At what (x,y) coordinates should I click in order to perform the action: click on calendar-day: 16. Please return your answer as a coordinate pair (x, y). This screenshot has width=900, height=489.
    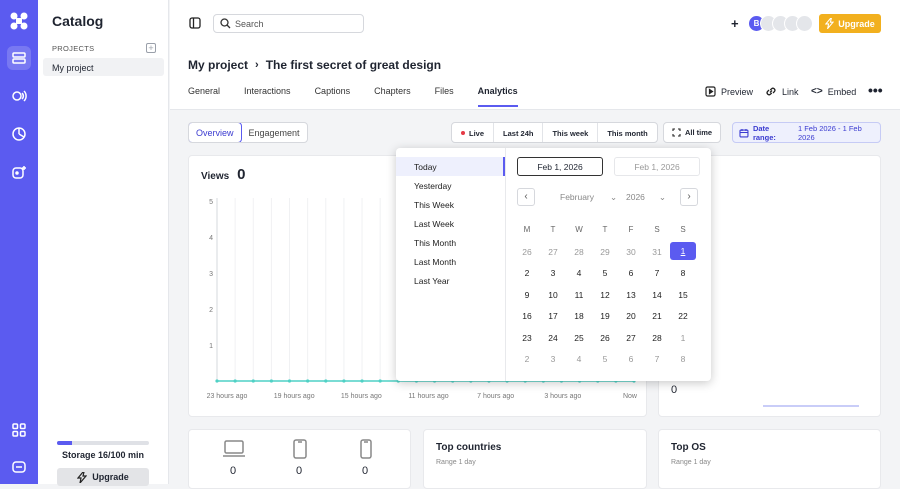
    Looking at the image, I should click on (527, 317).